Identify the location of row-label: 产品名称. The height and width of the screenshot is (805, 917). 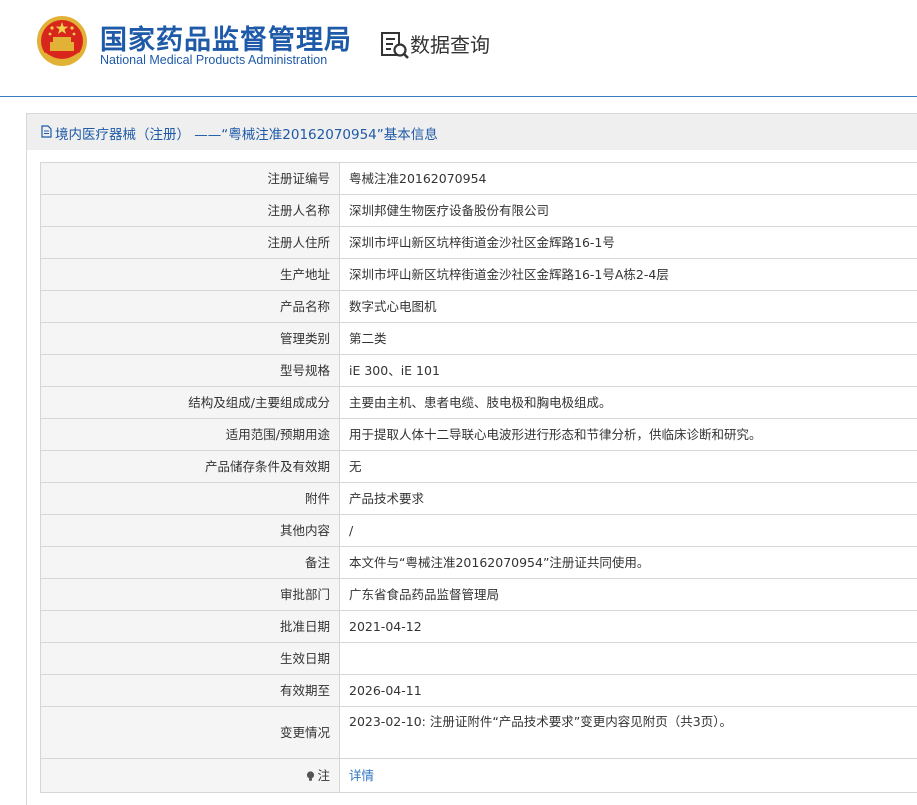
(190, 306).